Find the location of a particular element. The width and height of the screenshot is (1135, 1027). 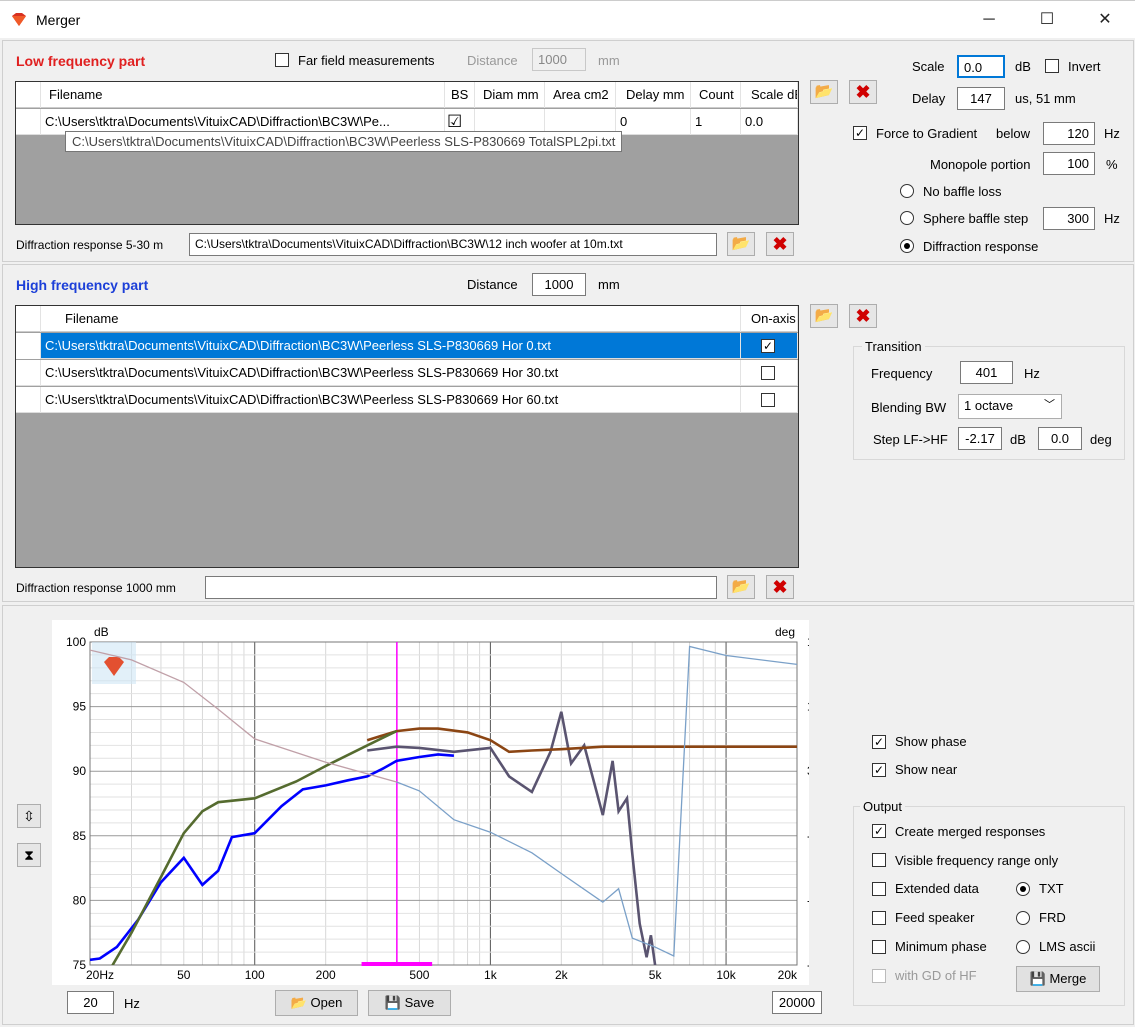

blending-label: Blending BW is located at coordinates (909, 407).